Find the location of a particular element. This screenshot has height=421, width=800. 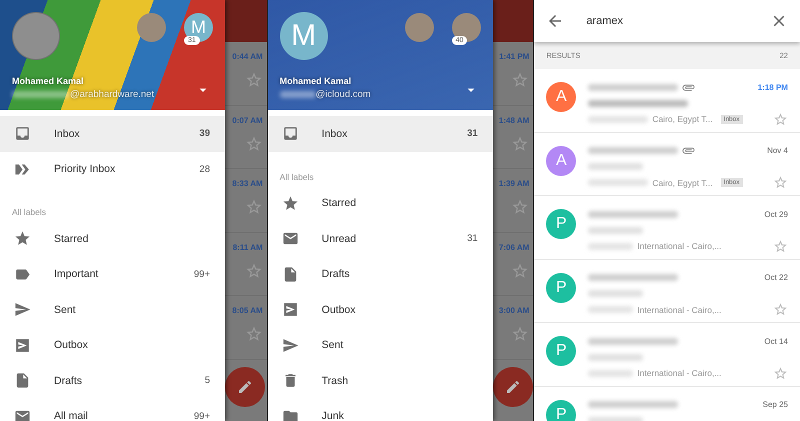

drawer-item: Priority Inbox 28 is located at coordinates (112, 169).